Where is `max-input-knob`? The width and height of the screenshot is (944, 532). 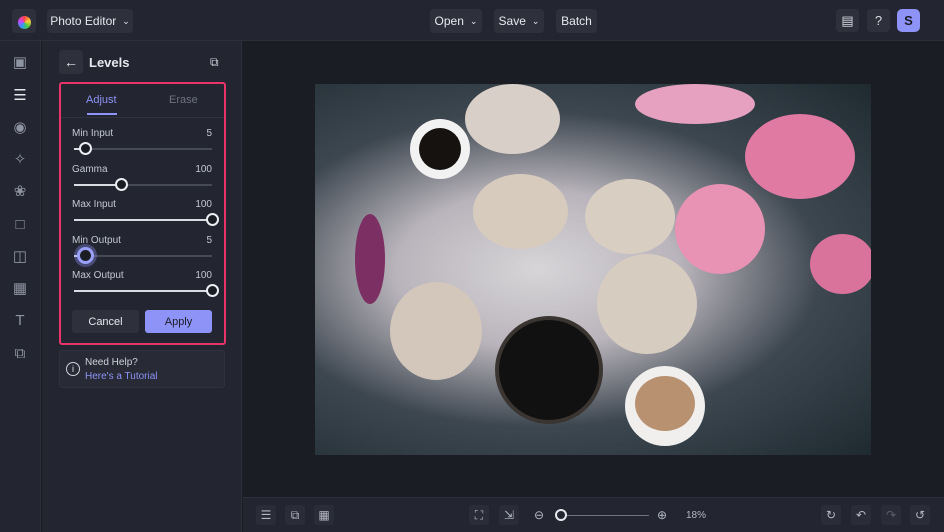 max-input-knob is located at coordinates (212, 219).